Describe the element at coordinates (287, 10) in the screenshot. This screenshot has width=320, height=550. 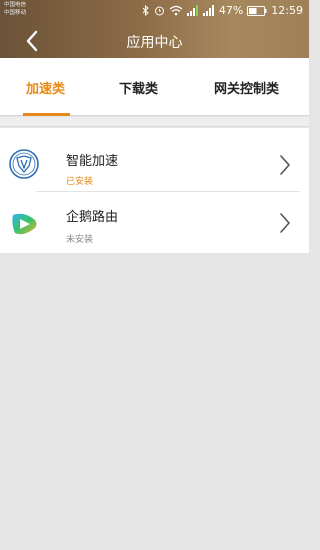
I see `clock: 12:59` at that location.